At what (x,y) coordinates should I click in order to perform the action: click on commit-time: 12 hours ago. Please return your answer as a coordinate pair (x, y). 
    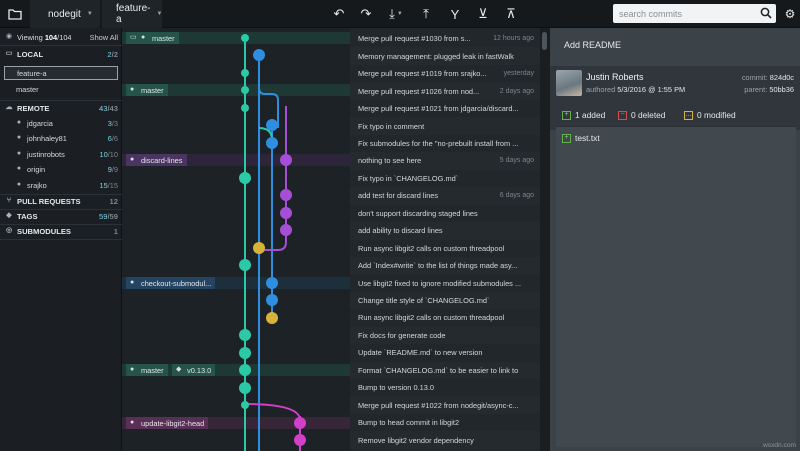
    Looking at the image, I should click on (513, 39).